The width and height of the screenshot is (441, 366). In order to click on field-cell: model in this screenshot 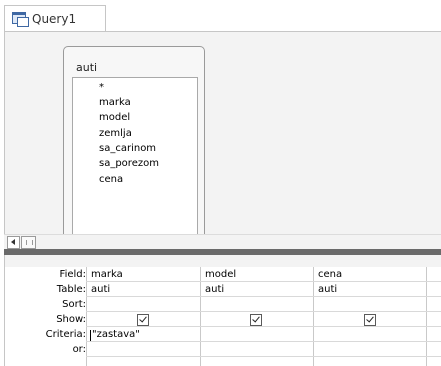, I will do `click(220, 274)`.